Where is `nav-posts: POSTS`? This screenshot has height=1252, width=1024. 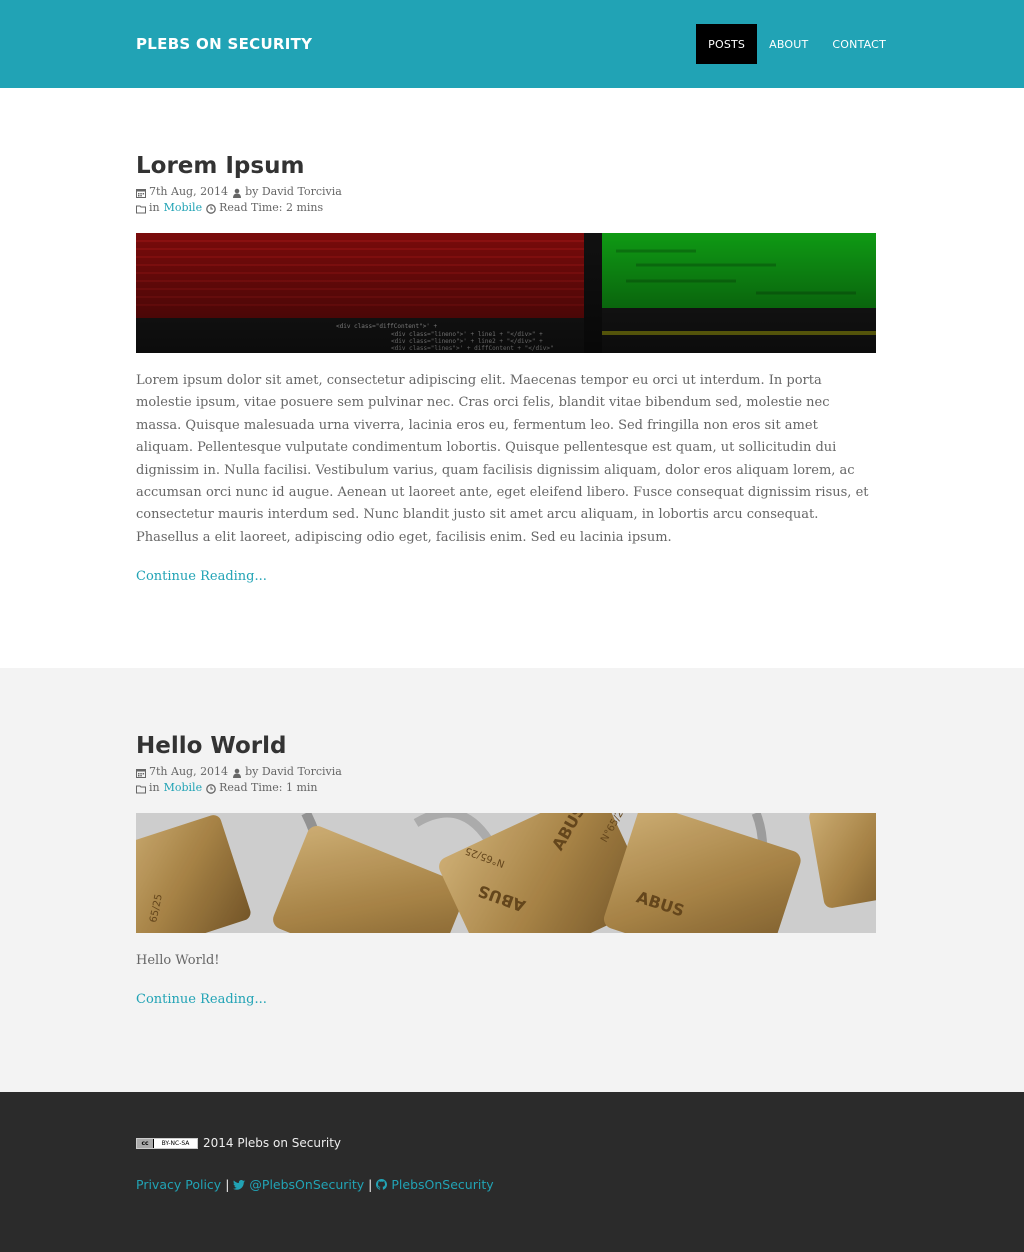
nav-posts: POSTS is located at coordinates (727, 44).